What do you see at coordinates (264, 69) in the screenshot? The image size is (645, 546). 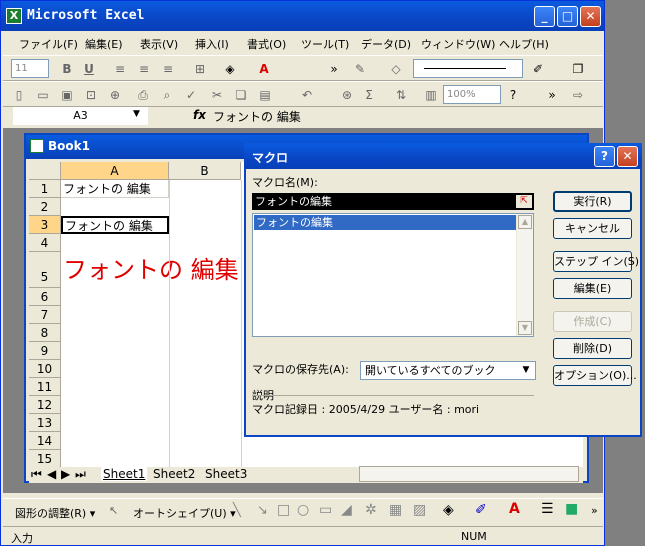 I see `font-color-icon: A` at bounding box center [264, 69].